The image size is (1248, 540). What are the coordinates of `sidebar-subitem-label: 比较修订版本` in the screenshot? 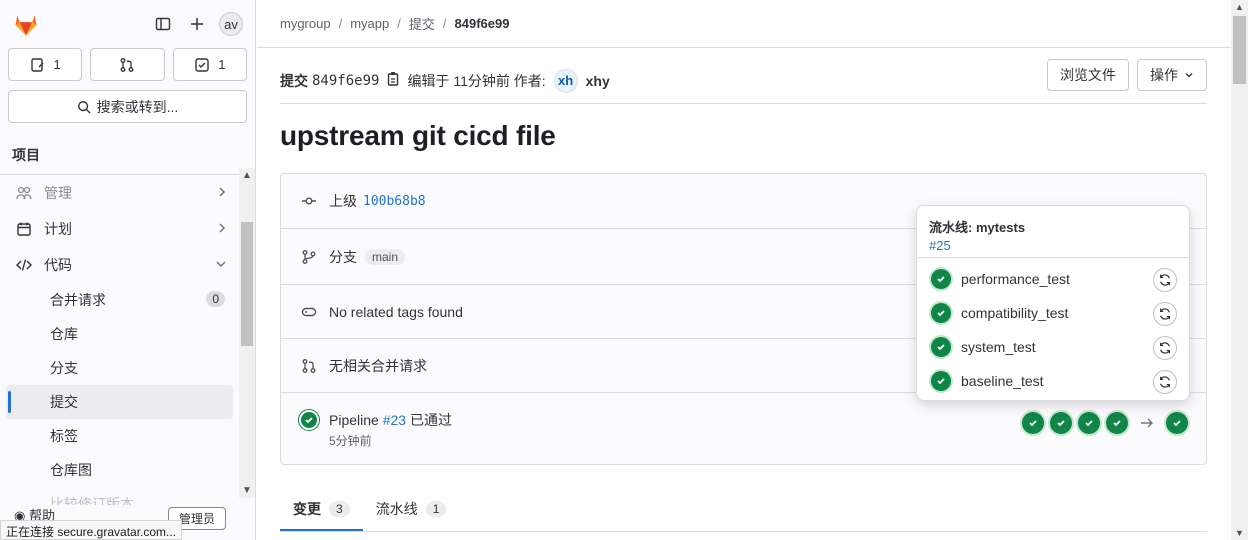 It's located at (92, 500).